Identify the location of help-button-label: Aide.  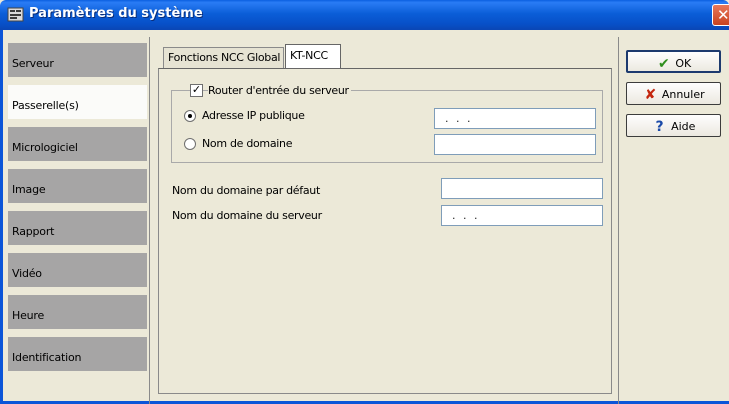
(683, 126).